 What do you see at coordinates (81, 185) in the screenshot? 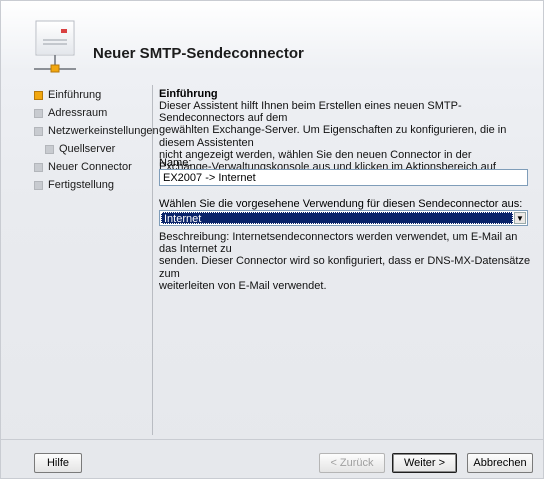
I see `nav-step-label: Fertigstellung` at bounding box center [81, 185].